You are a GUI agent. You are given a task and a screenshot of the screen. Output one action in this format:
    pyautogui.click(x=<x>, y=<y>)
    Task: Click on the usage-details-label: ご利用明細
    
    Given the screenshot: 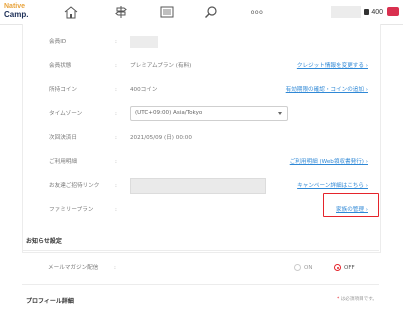 What is the action you would take?
    pyautogui.click(x=63, y=162)
    